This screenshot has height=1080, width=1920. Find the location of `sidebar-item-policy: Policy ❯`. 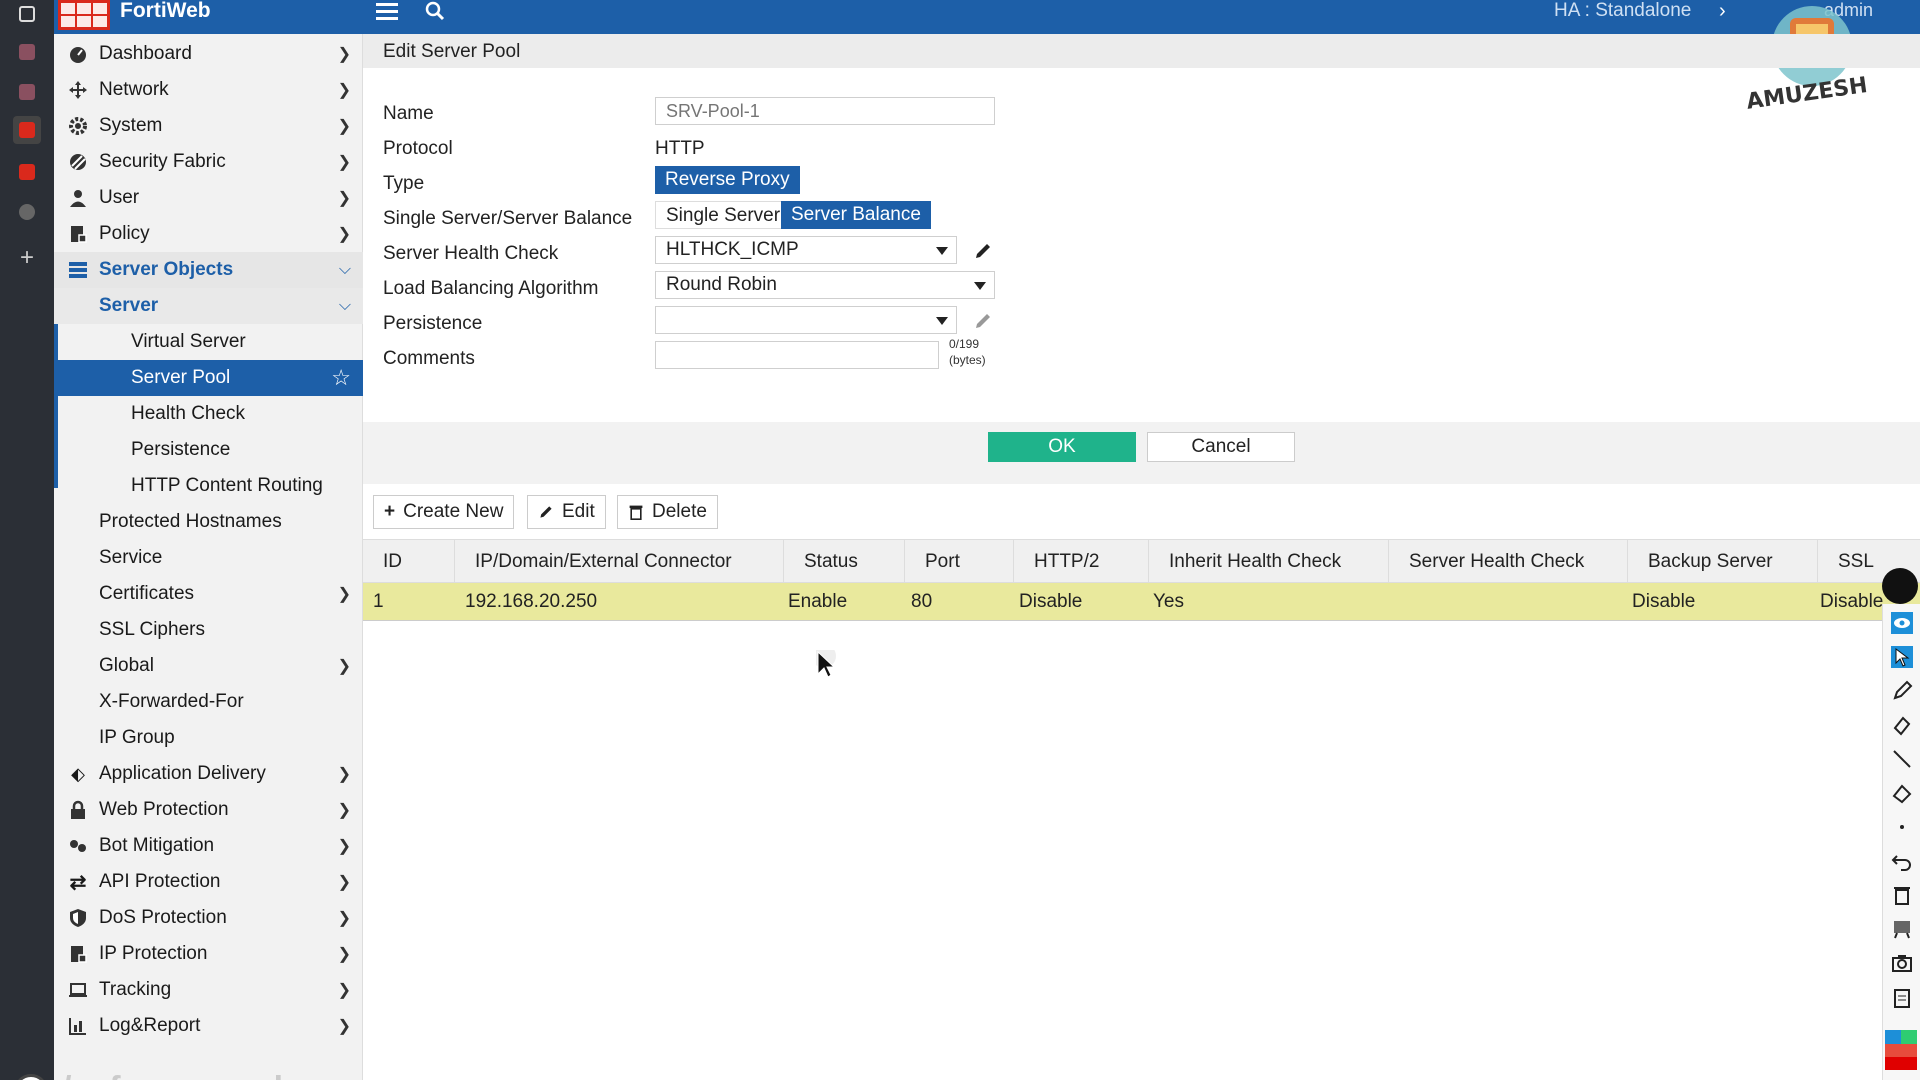

sidebar-item-policy: Policy ❯ is located at coordinates (208, 234).